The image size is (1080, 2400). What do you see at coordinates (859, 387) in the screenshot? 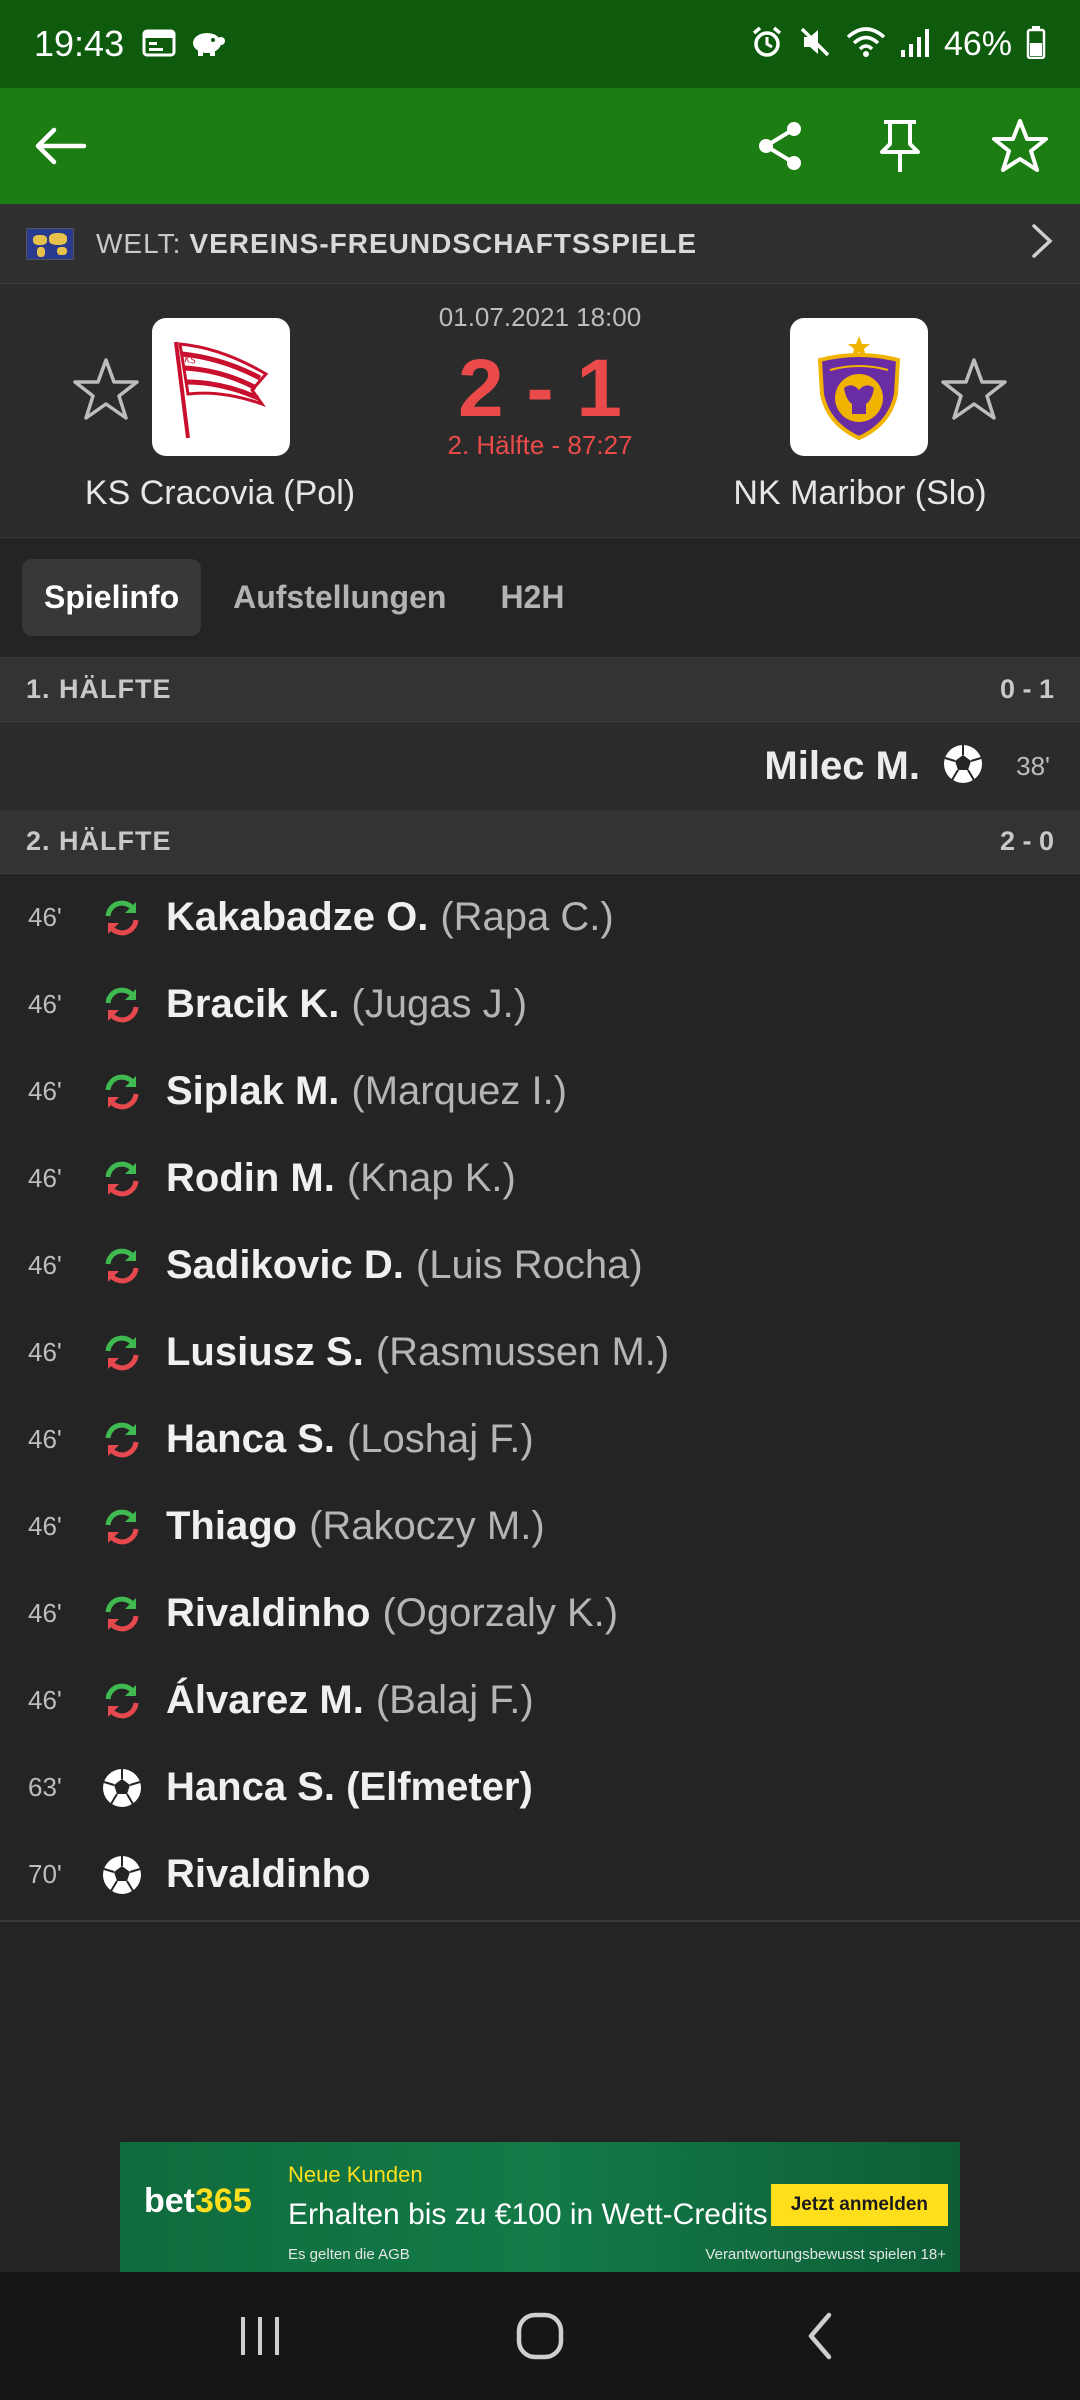
I see `away-team-logo` at bounding box center [859, 387].